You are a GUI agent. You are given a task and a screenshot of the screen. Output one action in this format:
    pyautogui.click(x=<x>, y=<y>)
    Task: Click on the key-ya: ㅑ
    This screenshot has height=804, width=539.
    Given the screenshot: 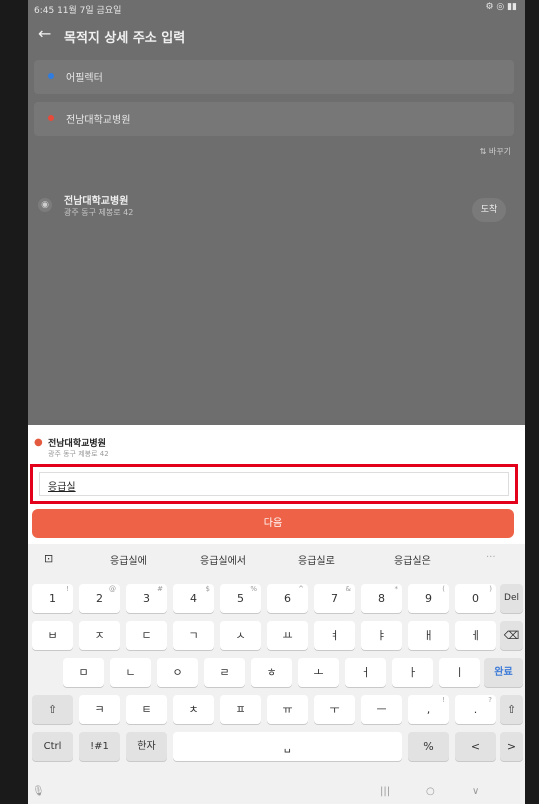 What is the action you would take?
    pyautogui.click(x=381, y=635)
    